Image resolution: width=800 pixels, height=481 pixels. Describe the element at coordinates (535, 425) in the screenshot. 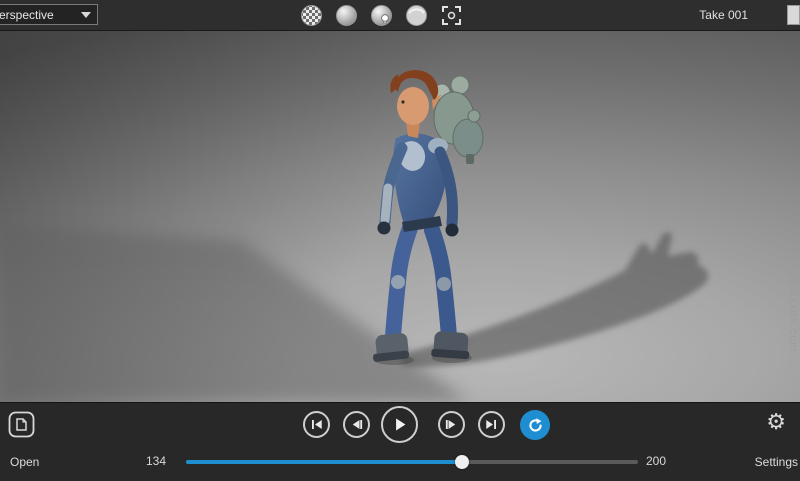

I see `loop-button` at that location.